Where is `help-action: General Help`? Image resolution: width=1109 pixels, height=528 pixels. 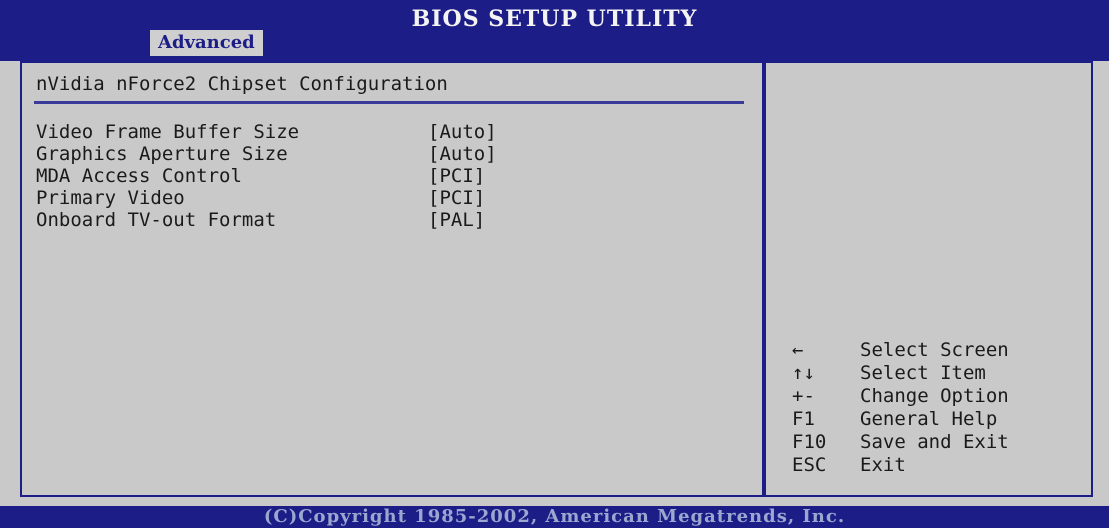
help-action: General Help is located at coordinates (929, 419).